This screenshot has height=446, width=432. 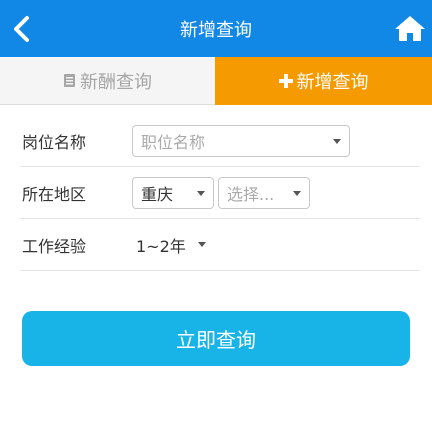 I want to click on tab-label: 新增查询, so click(x=332, y=82).